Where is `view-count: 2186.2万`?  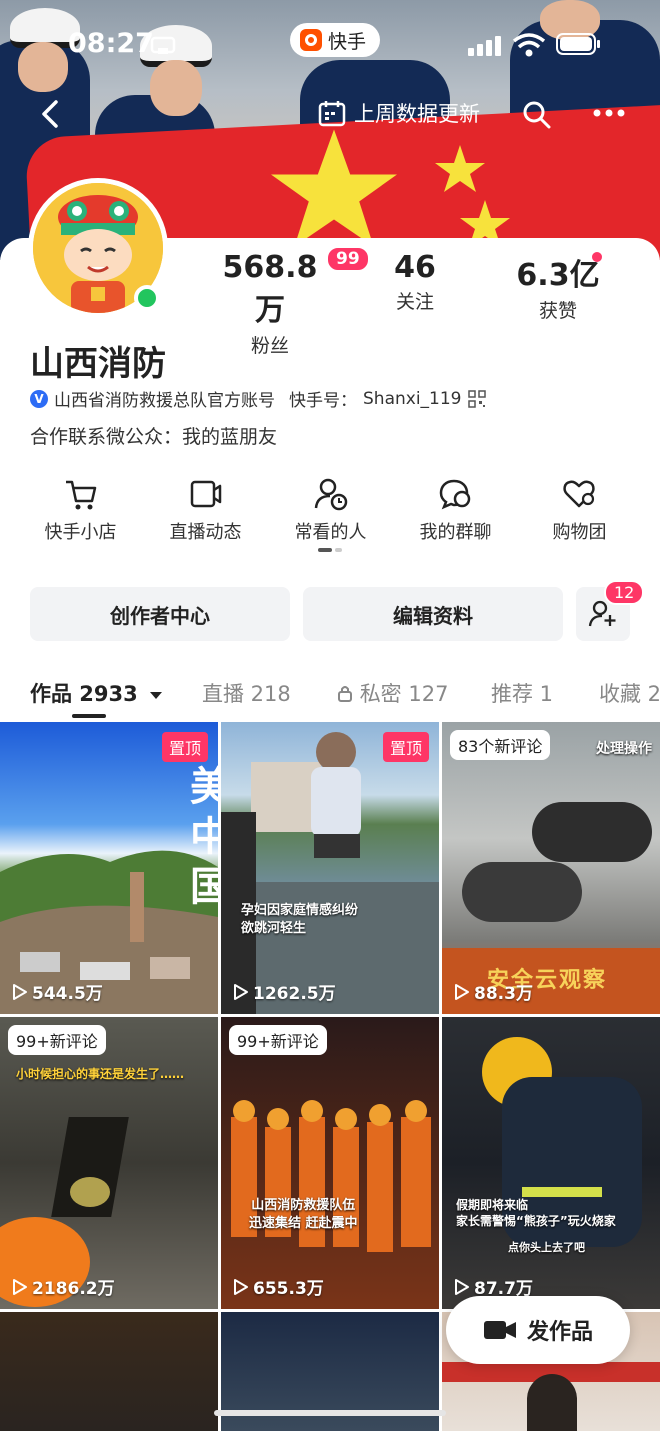
view-count: 2186.2万 is located at coordinates (63, 1286).